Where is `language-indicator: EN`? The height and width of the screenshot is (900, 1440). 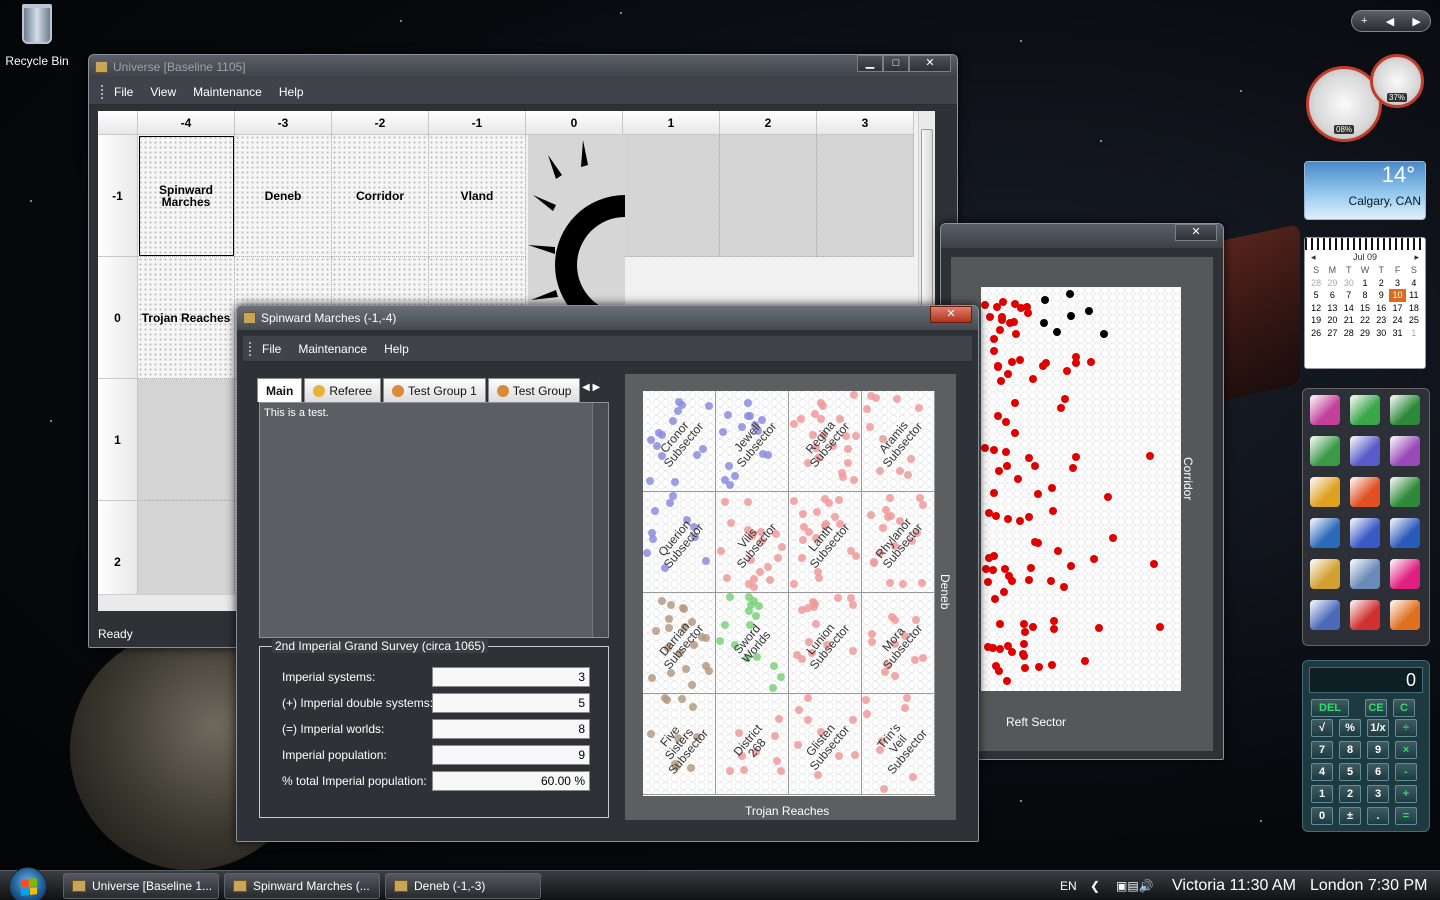 language-indicator: EN is located at coordinates (1068, 885).